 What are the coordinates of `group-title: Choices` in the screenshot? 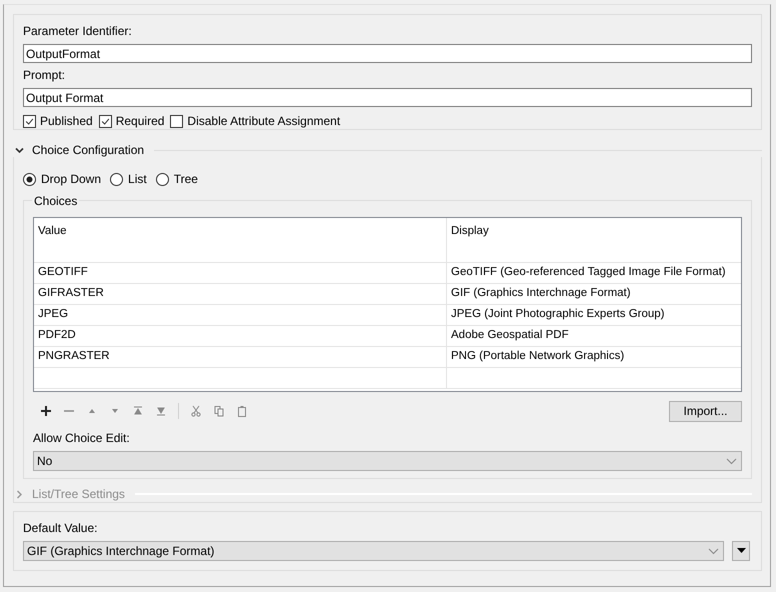 It's located at (56, 201).